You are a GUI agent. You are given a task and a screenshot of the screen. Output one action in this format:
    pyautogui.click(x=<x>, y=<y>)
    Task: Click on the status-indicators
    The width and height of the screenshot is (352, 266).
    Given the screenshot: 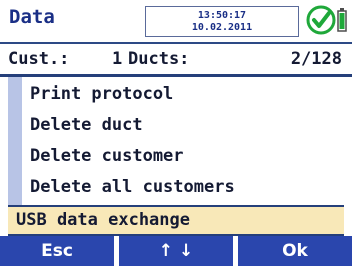 What is the action you would take?
    pyautogui.click(x=327, y=20)
    